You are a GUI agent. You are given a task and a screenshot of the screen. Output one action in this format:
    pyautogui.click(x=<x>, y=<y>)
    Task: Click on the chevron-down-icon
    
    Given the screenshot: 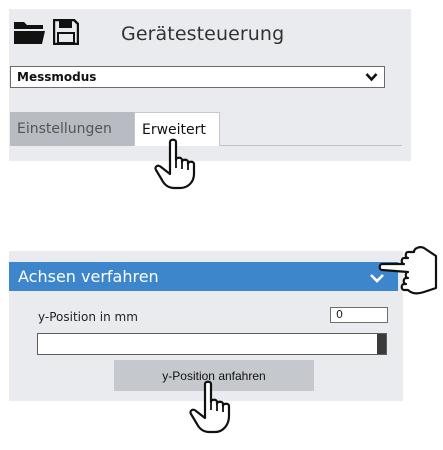 What is the action you would take?
    pyautogui.click(x=371, y=78)
    